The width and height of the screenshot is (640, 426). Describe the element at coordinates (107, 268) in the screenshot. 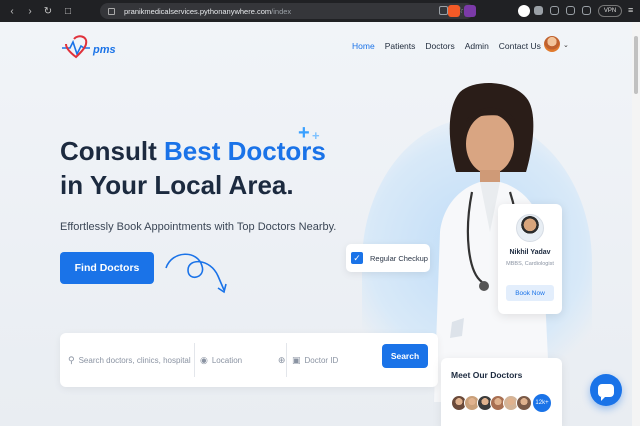

I see `find-doctors-button: Find Doctors` at that location.